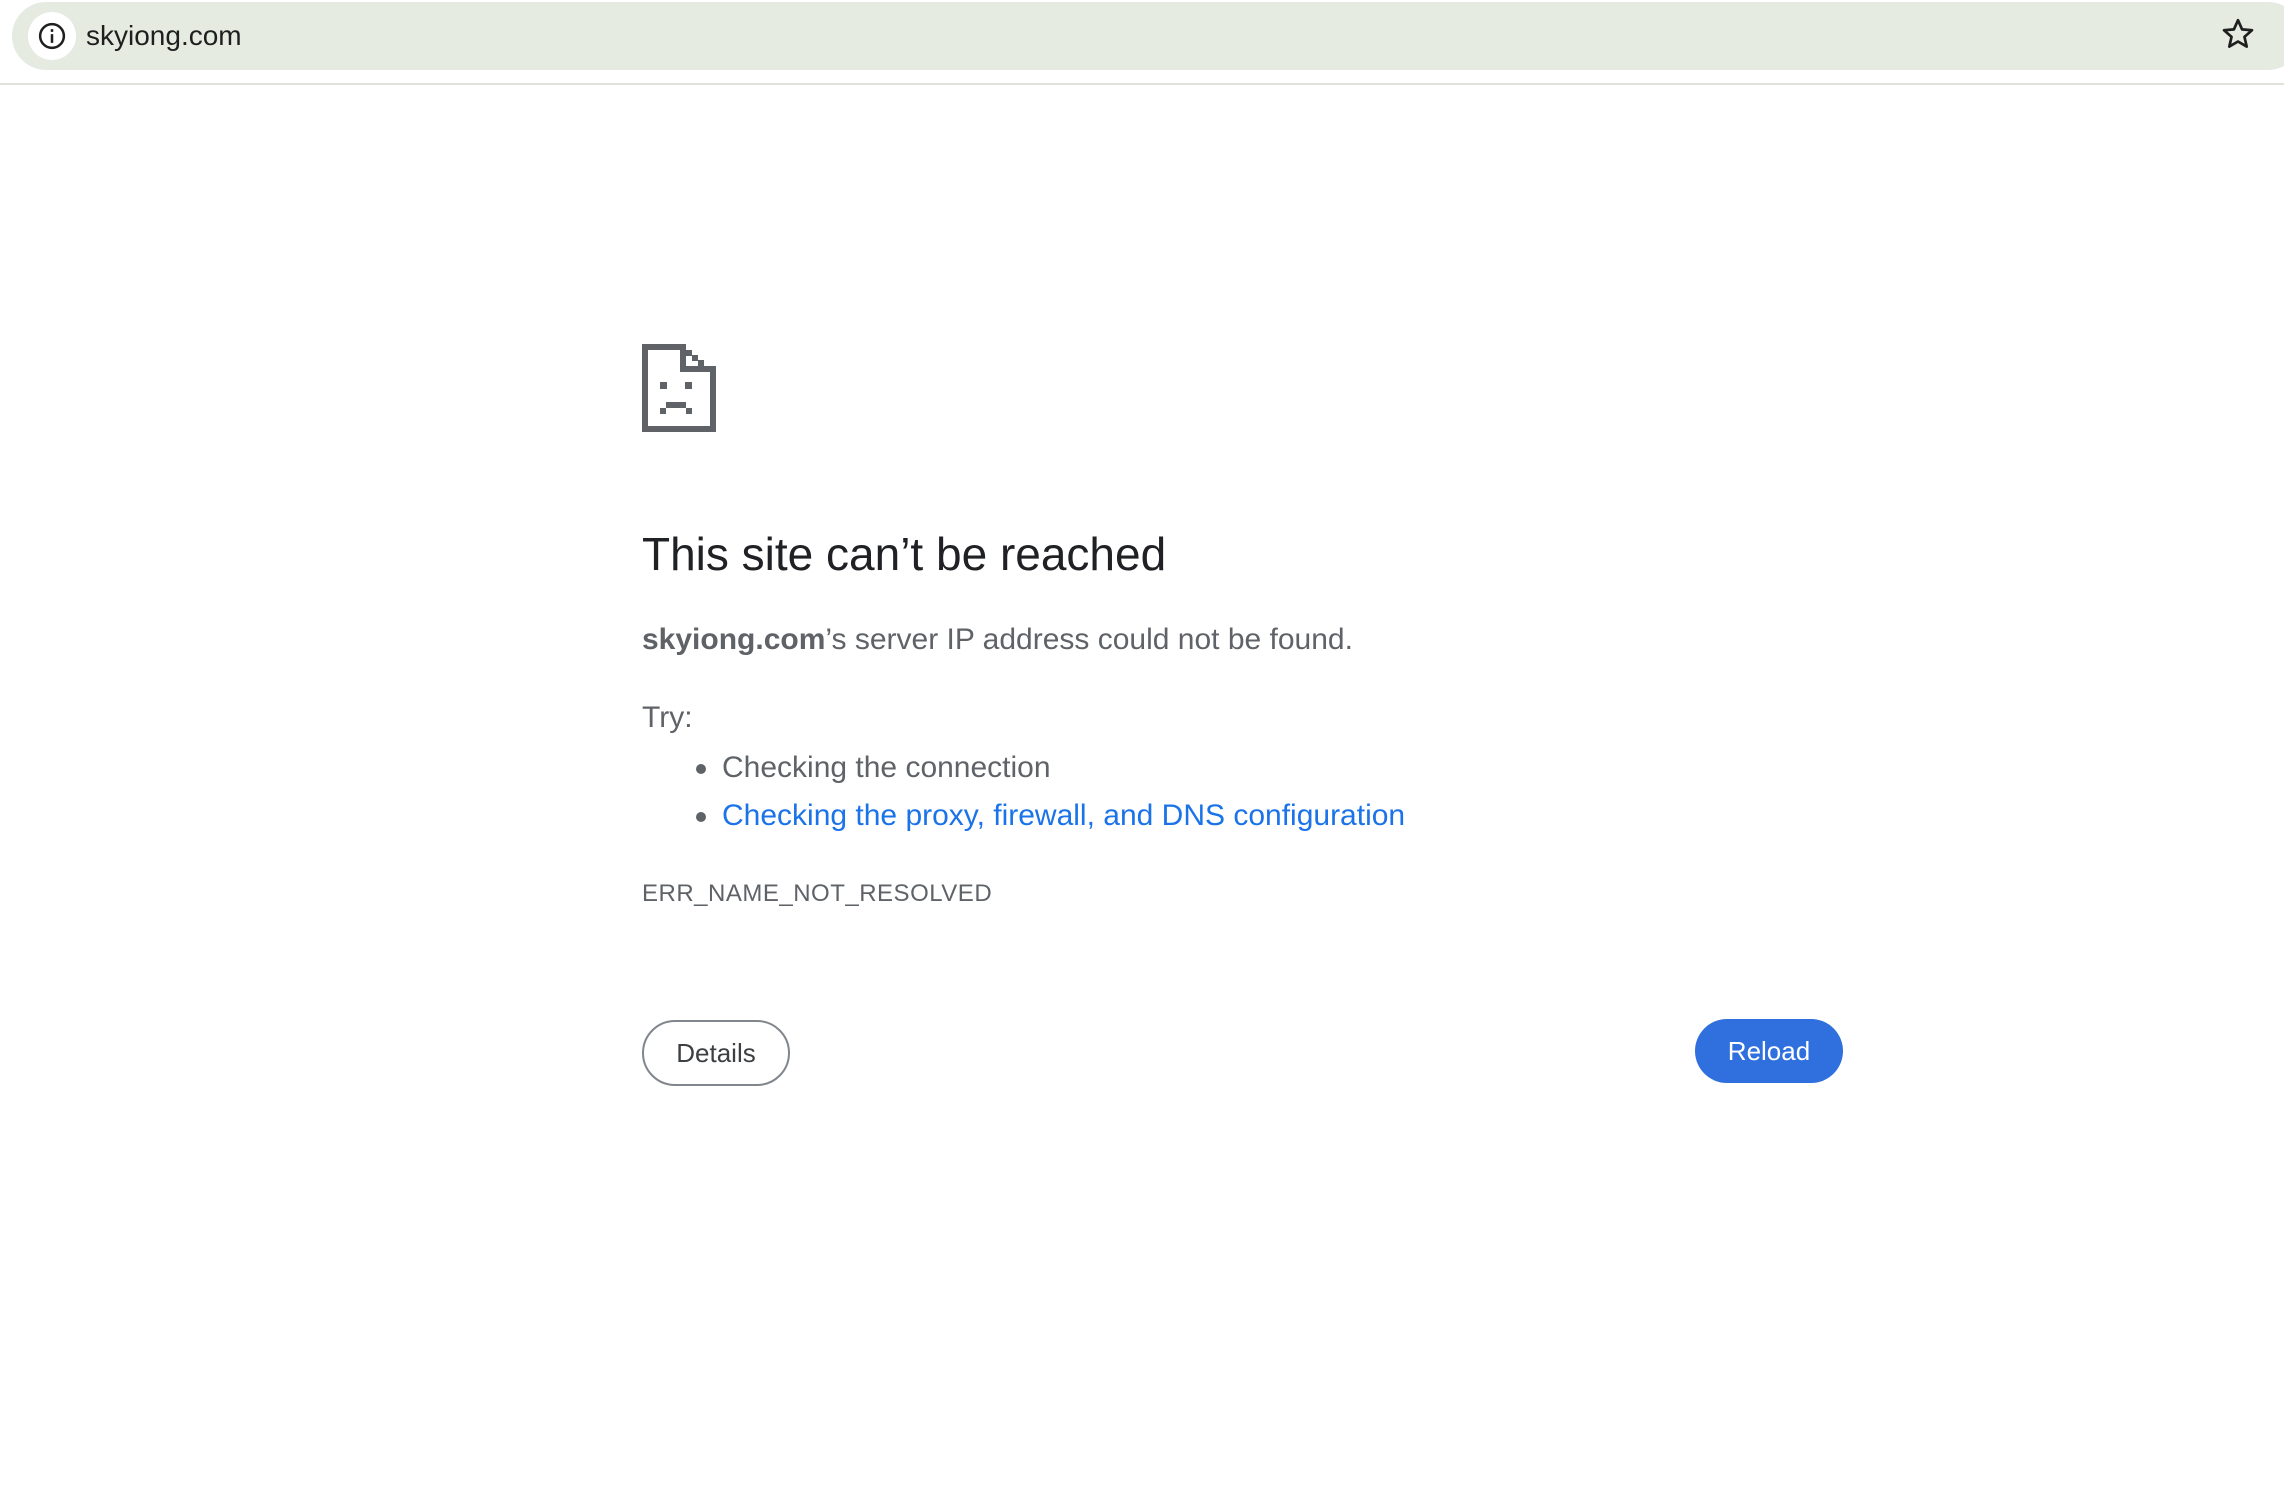  I want to click on summary-host: skyiong.com, so click(734, 639).